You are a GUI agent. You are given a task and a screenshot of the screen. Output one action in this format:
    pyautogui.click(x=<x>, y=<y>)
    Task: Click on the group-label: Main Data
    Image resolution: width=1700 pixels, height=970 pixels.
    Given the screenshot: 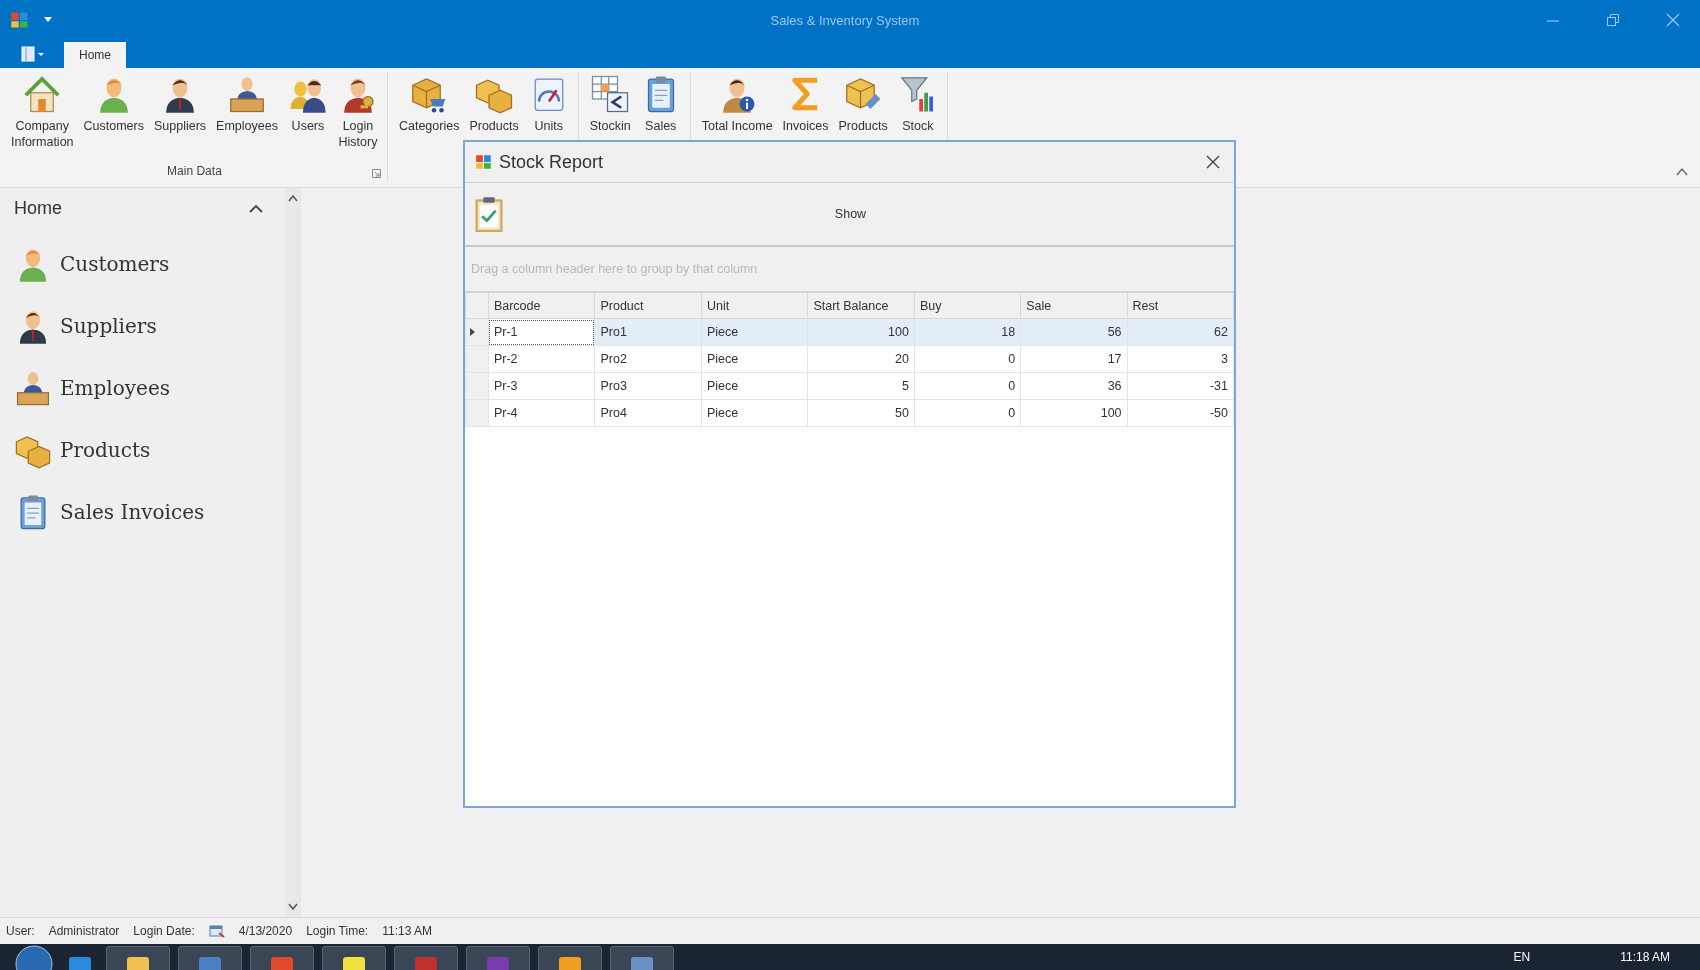 What is the action you would take?
    pyautogui.click(x=194, y=171)
    